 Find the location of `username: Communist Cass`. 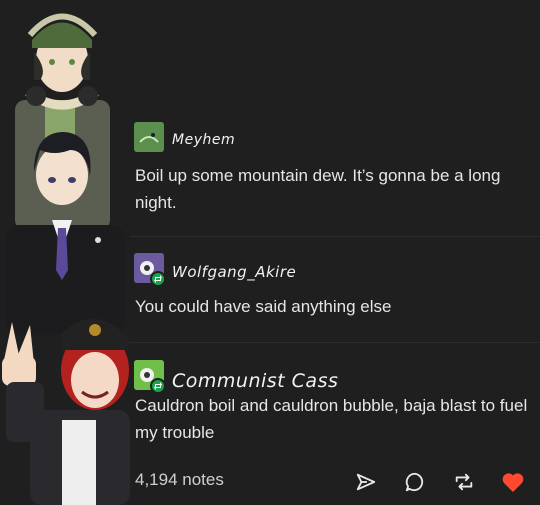

username: Communist Cass is located at coordinates (255, 381).